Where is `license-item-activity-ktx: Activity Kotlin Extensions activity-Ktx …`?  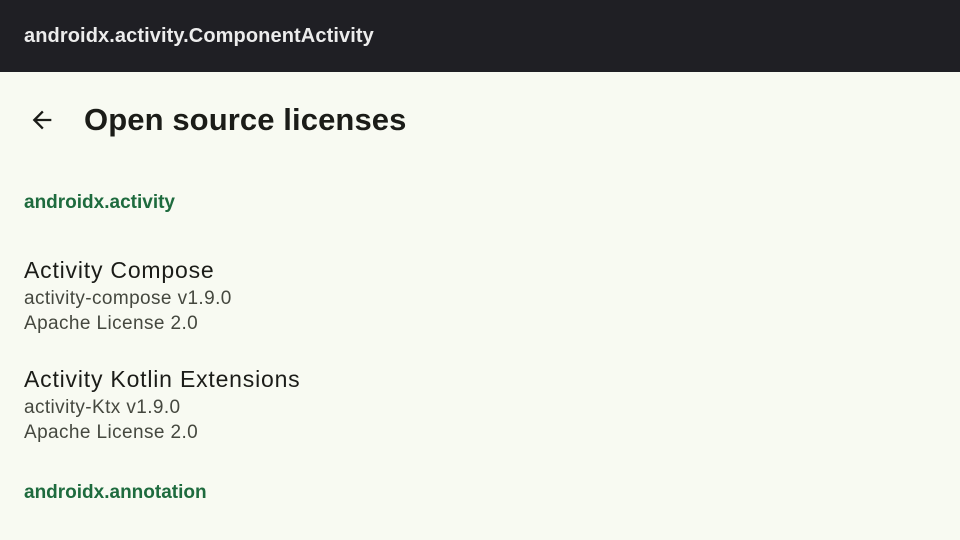 license-item-activity-ktx: Activity Kotlin Extensions activity-Ktx … is located at coordinates (480, 405).